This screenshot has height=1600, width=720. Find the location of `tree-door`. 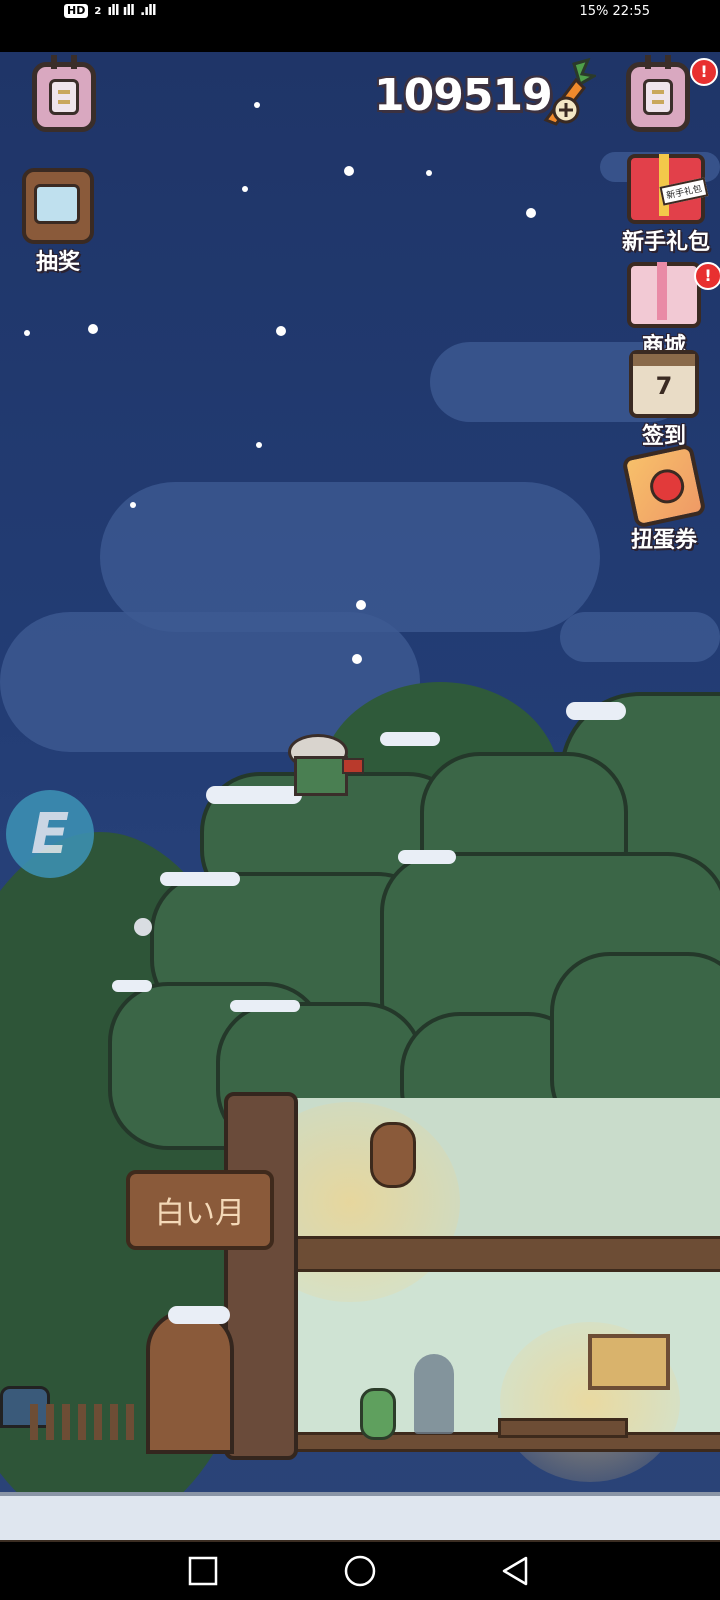

tree-door is located at coordinates (190, 1382).